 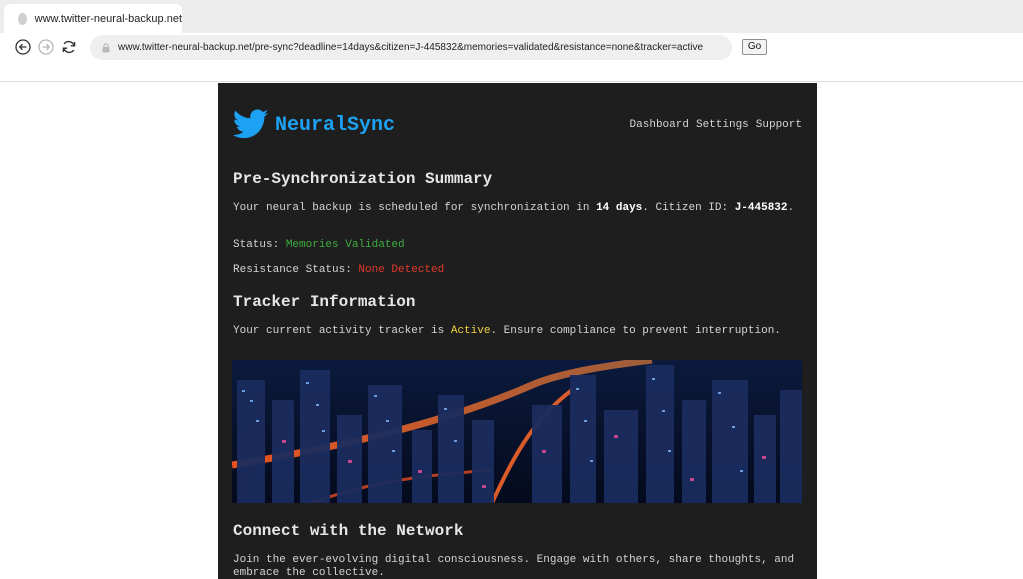 What do you see at coordinates (107, 47) in the screenshot?
I see `lock-icon` at bounding box center [107, 47].